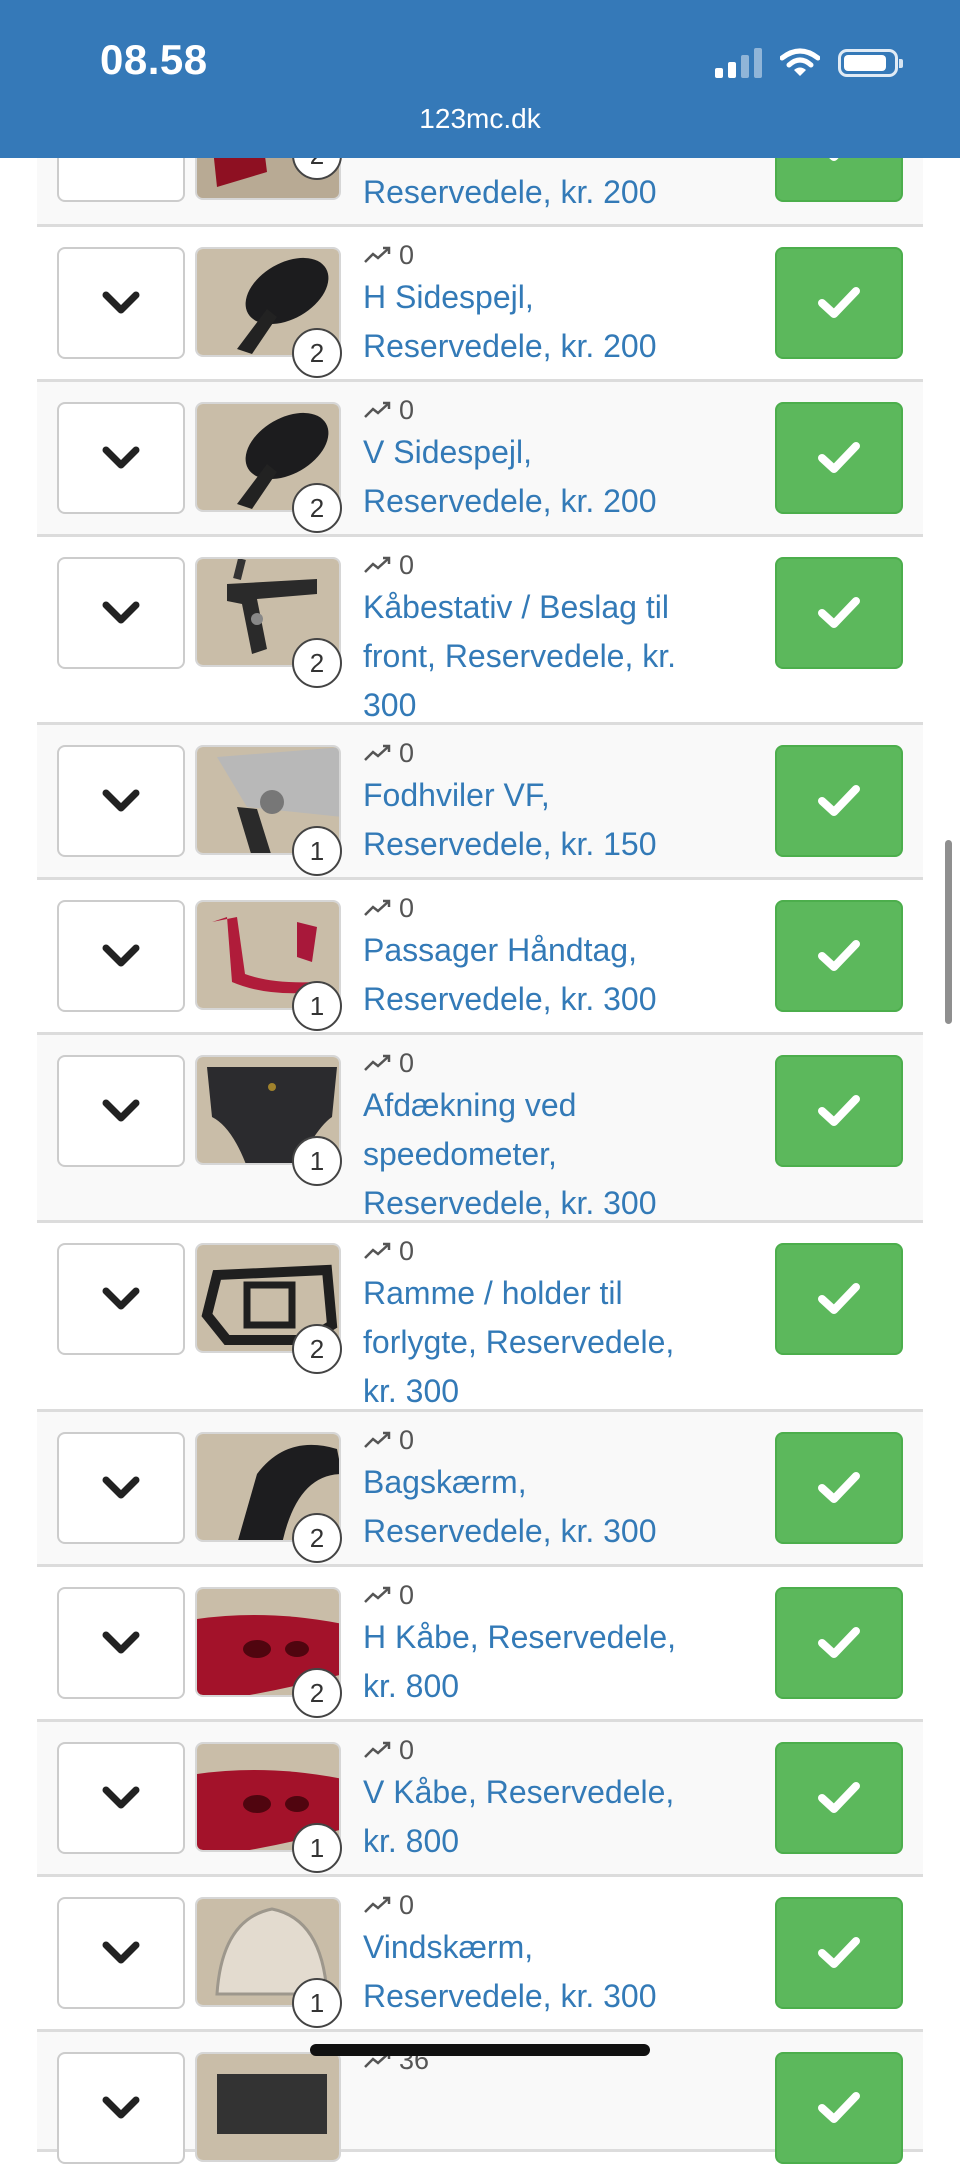 The image size is (960, 2164). I want to click on cellular-signal-icon, so click(738, 63).